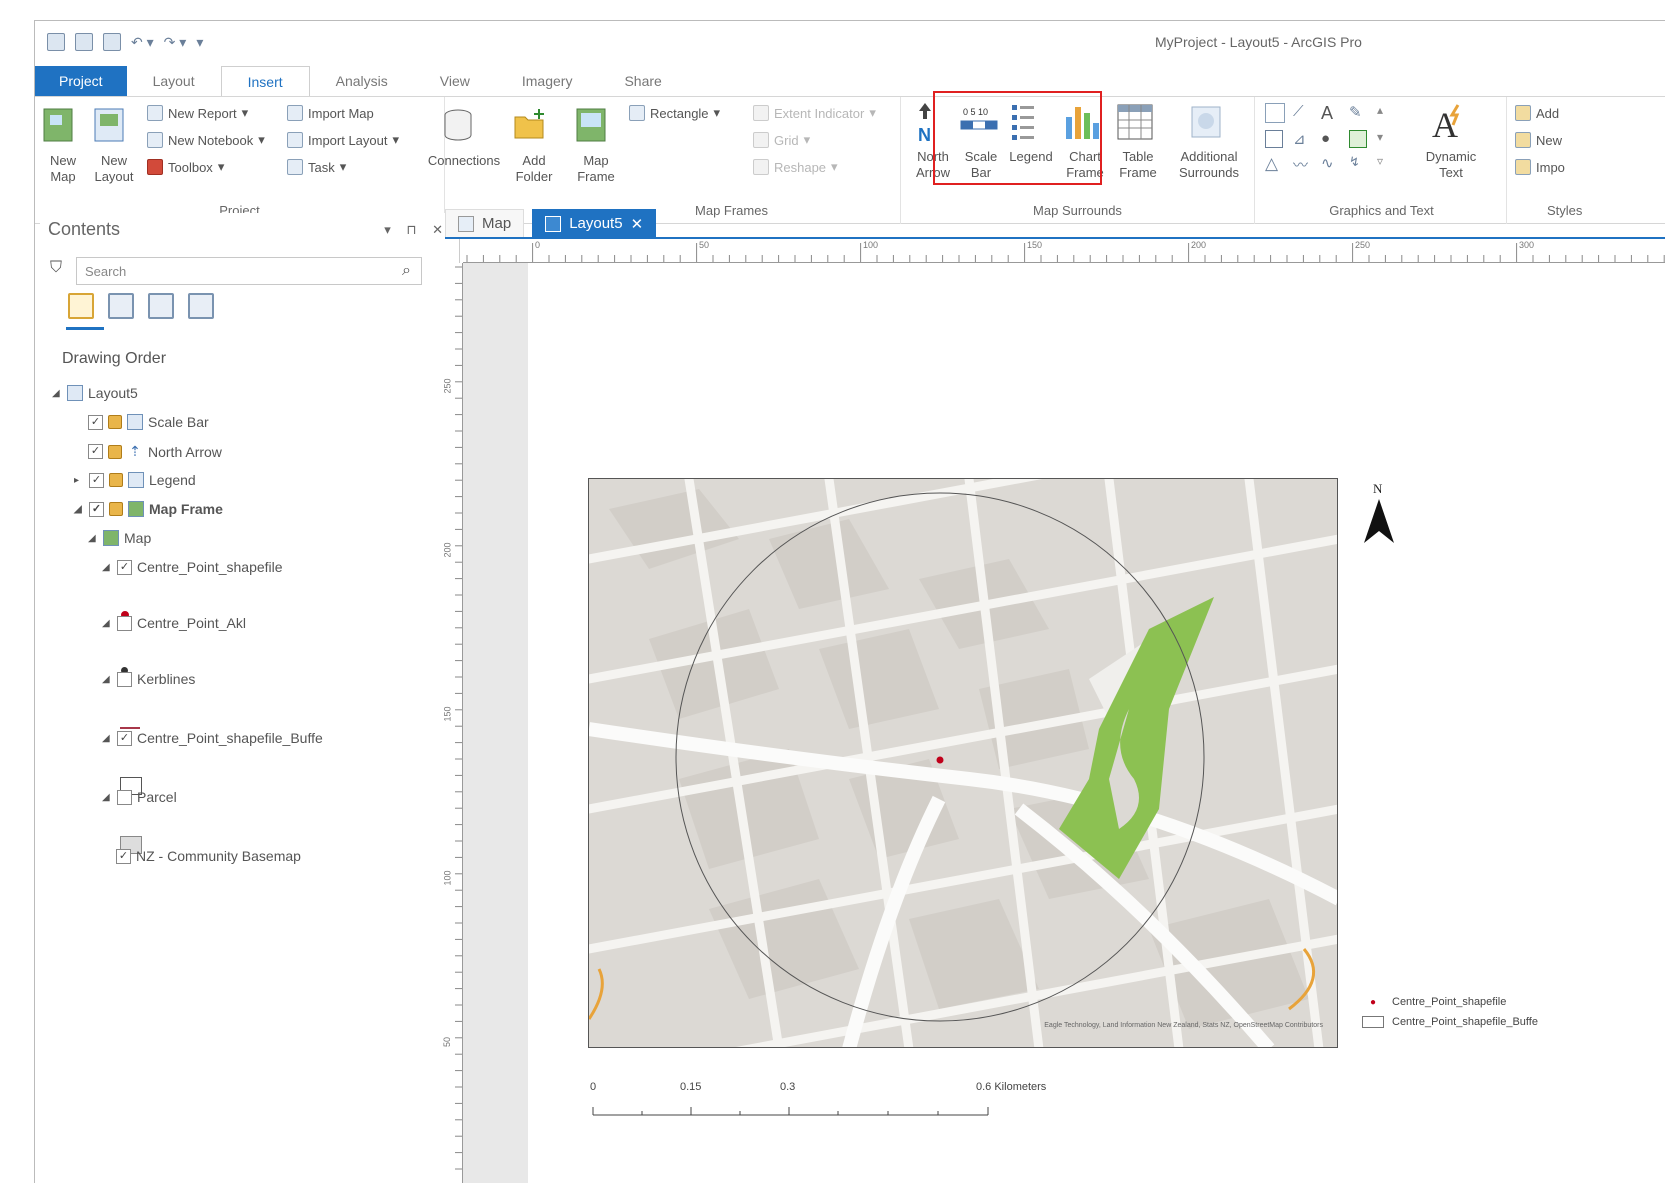  What do you see at coordinates (1380, 516) in the screenshot?
I see `north-arrow: N` at bounding box center [1380, 516].